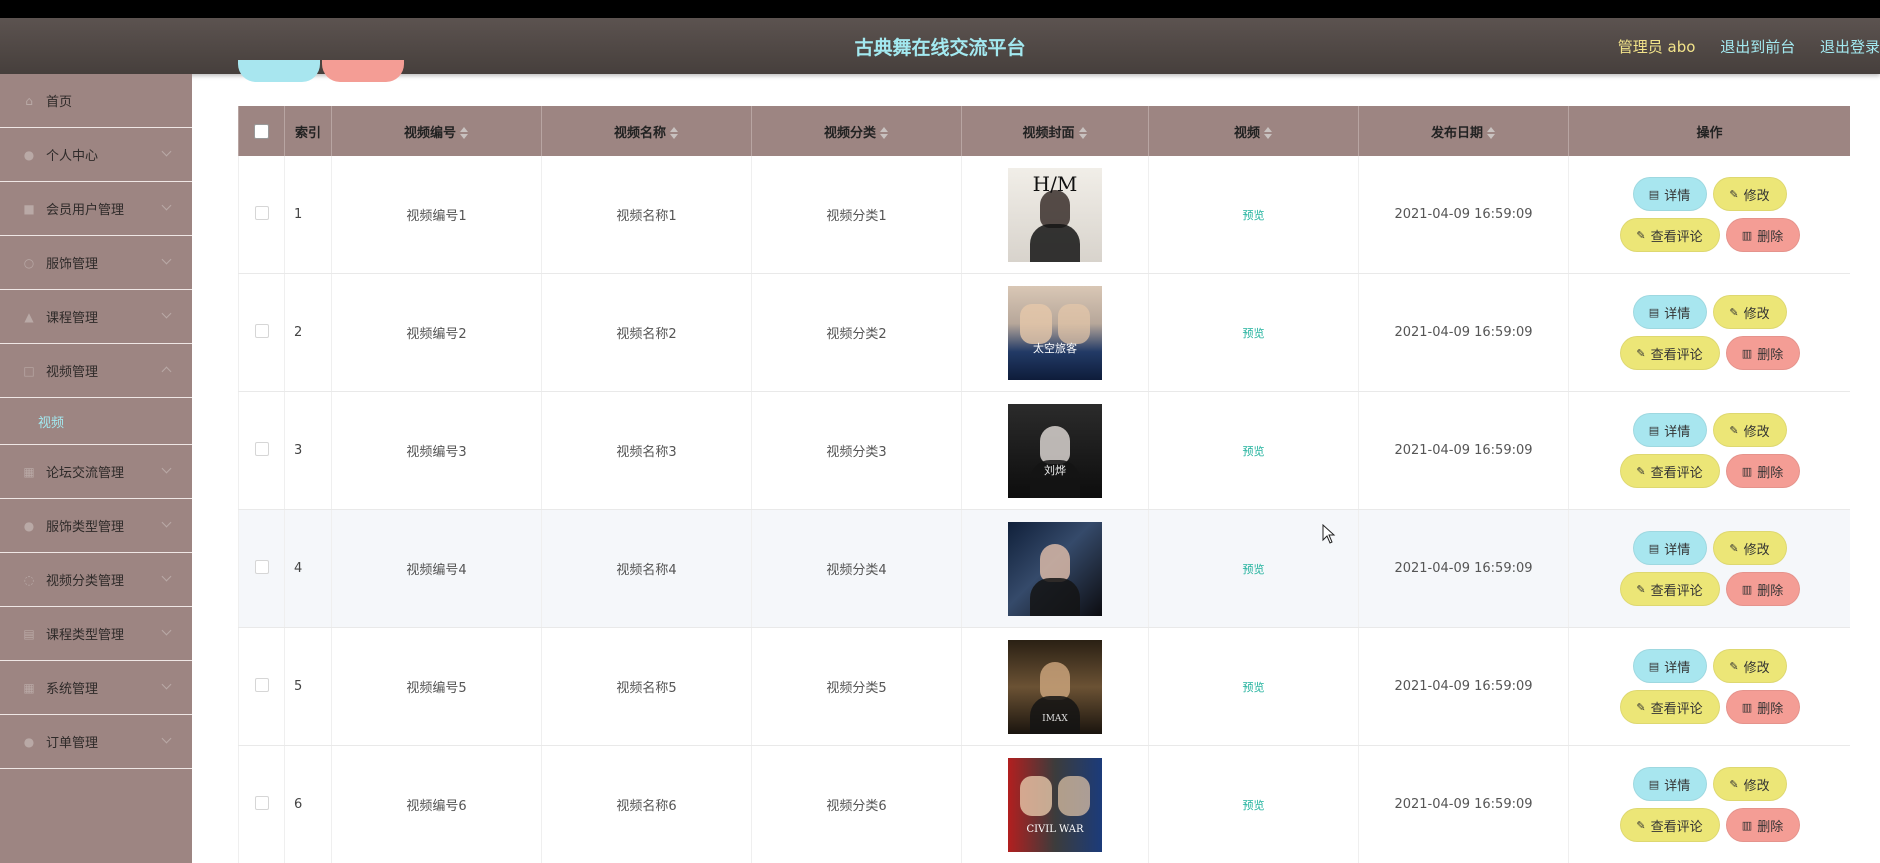  What do you see at coordinates (1709, 332) in the screenshot?
I see `ops-cell: ▤ 详情 ✎ 修改 ✎ 查看评论 ▥ 删除` at bounding box center [1709, 332].